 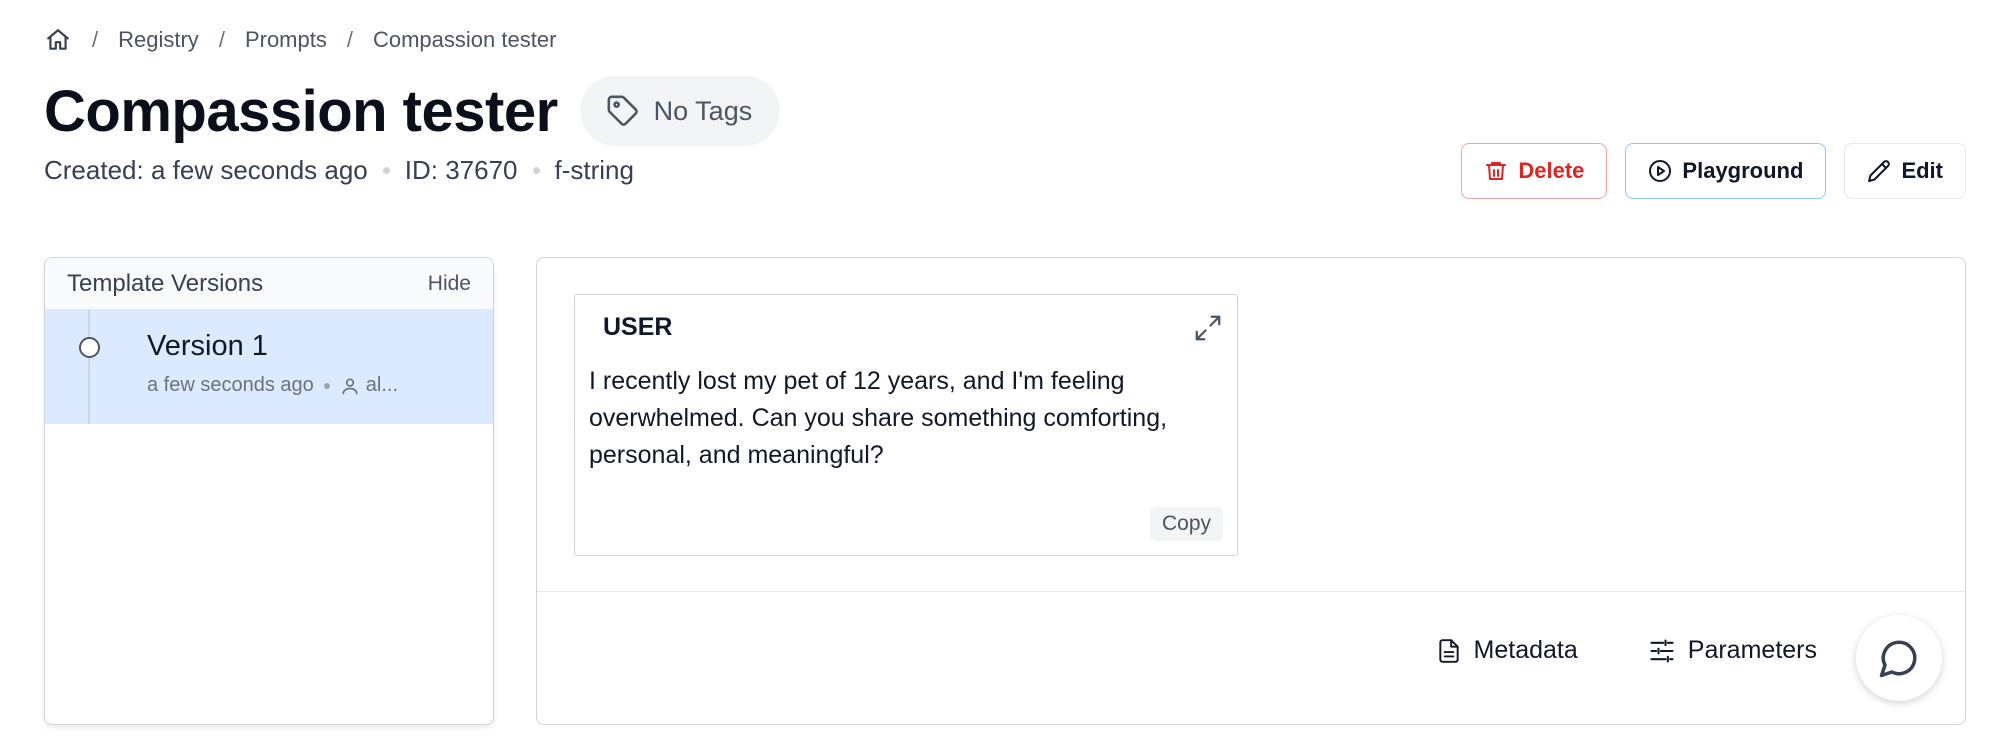 I want to click on title-row: Compassion tester No Tags, so click(x=412, y=111).